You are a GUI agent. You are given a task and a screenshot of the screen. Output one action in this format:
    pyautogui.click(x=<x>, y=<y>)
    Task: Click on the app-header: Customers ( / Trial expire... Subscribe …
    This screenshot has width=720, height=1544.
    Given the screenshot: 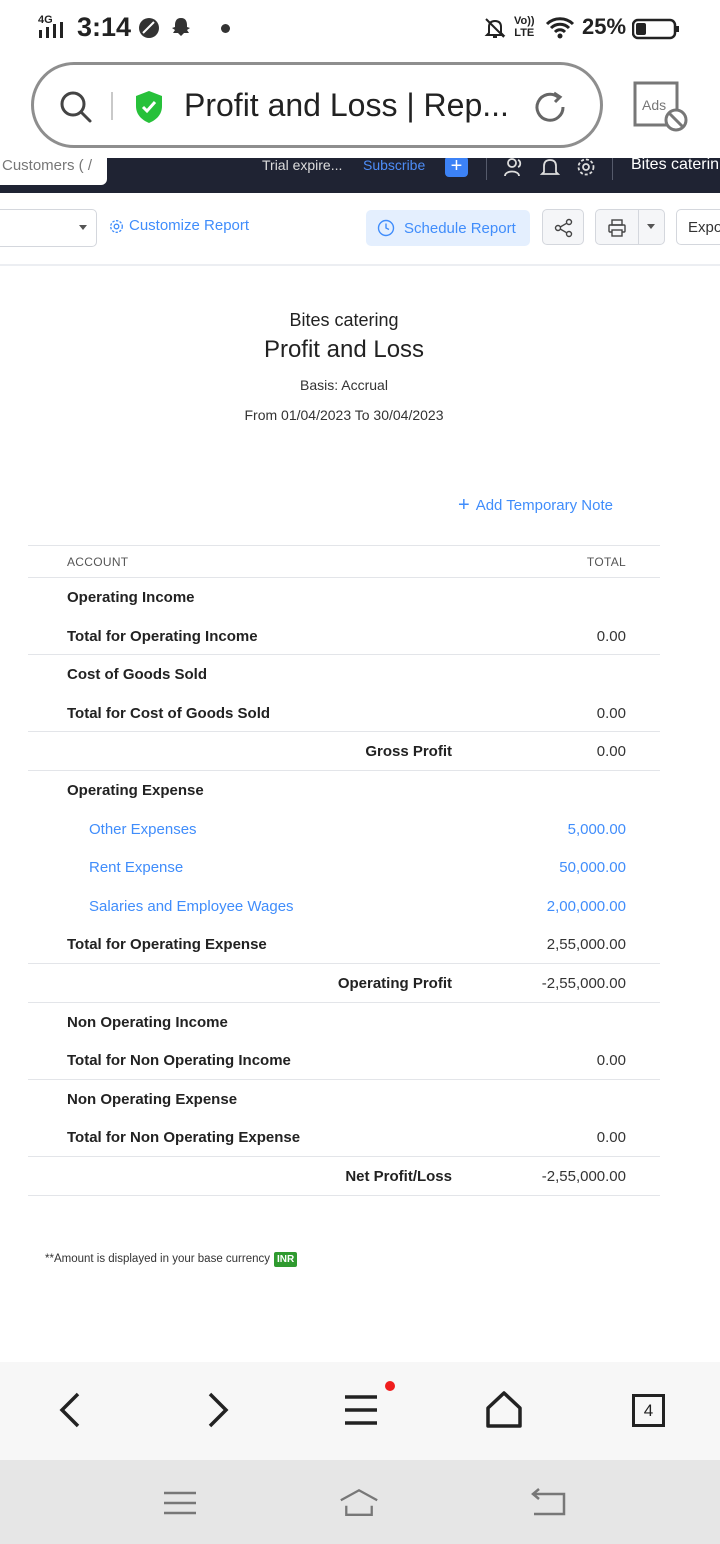 What is the action you would take?
    pyautogui.click(x=360, y=175)
    